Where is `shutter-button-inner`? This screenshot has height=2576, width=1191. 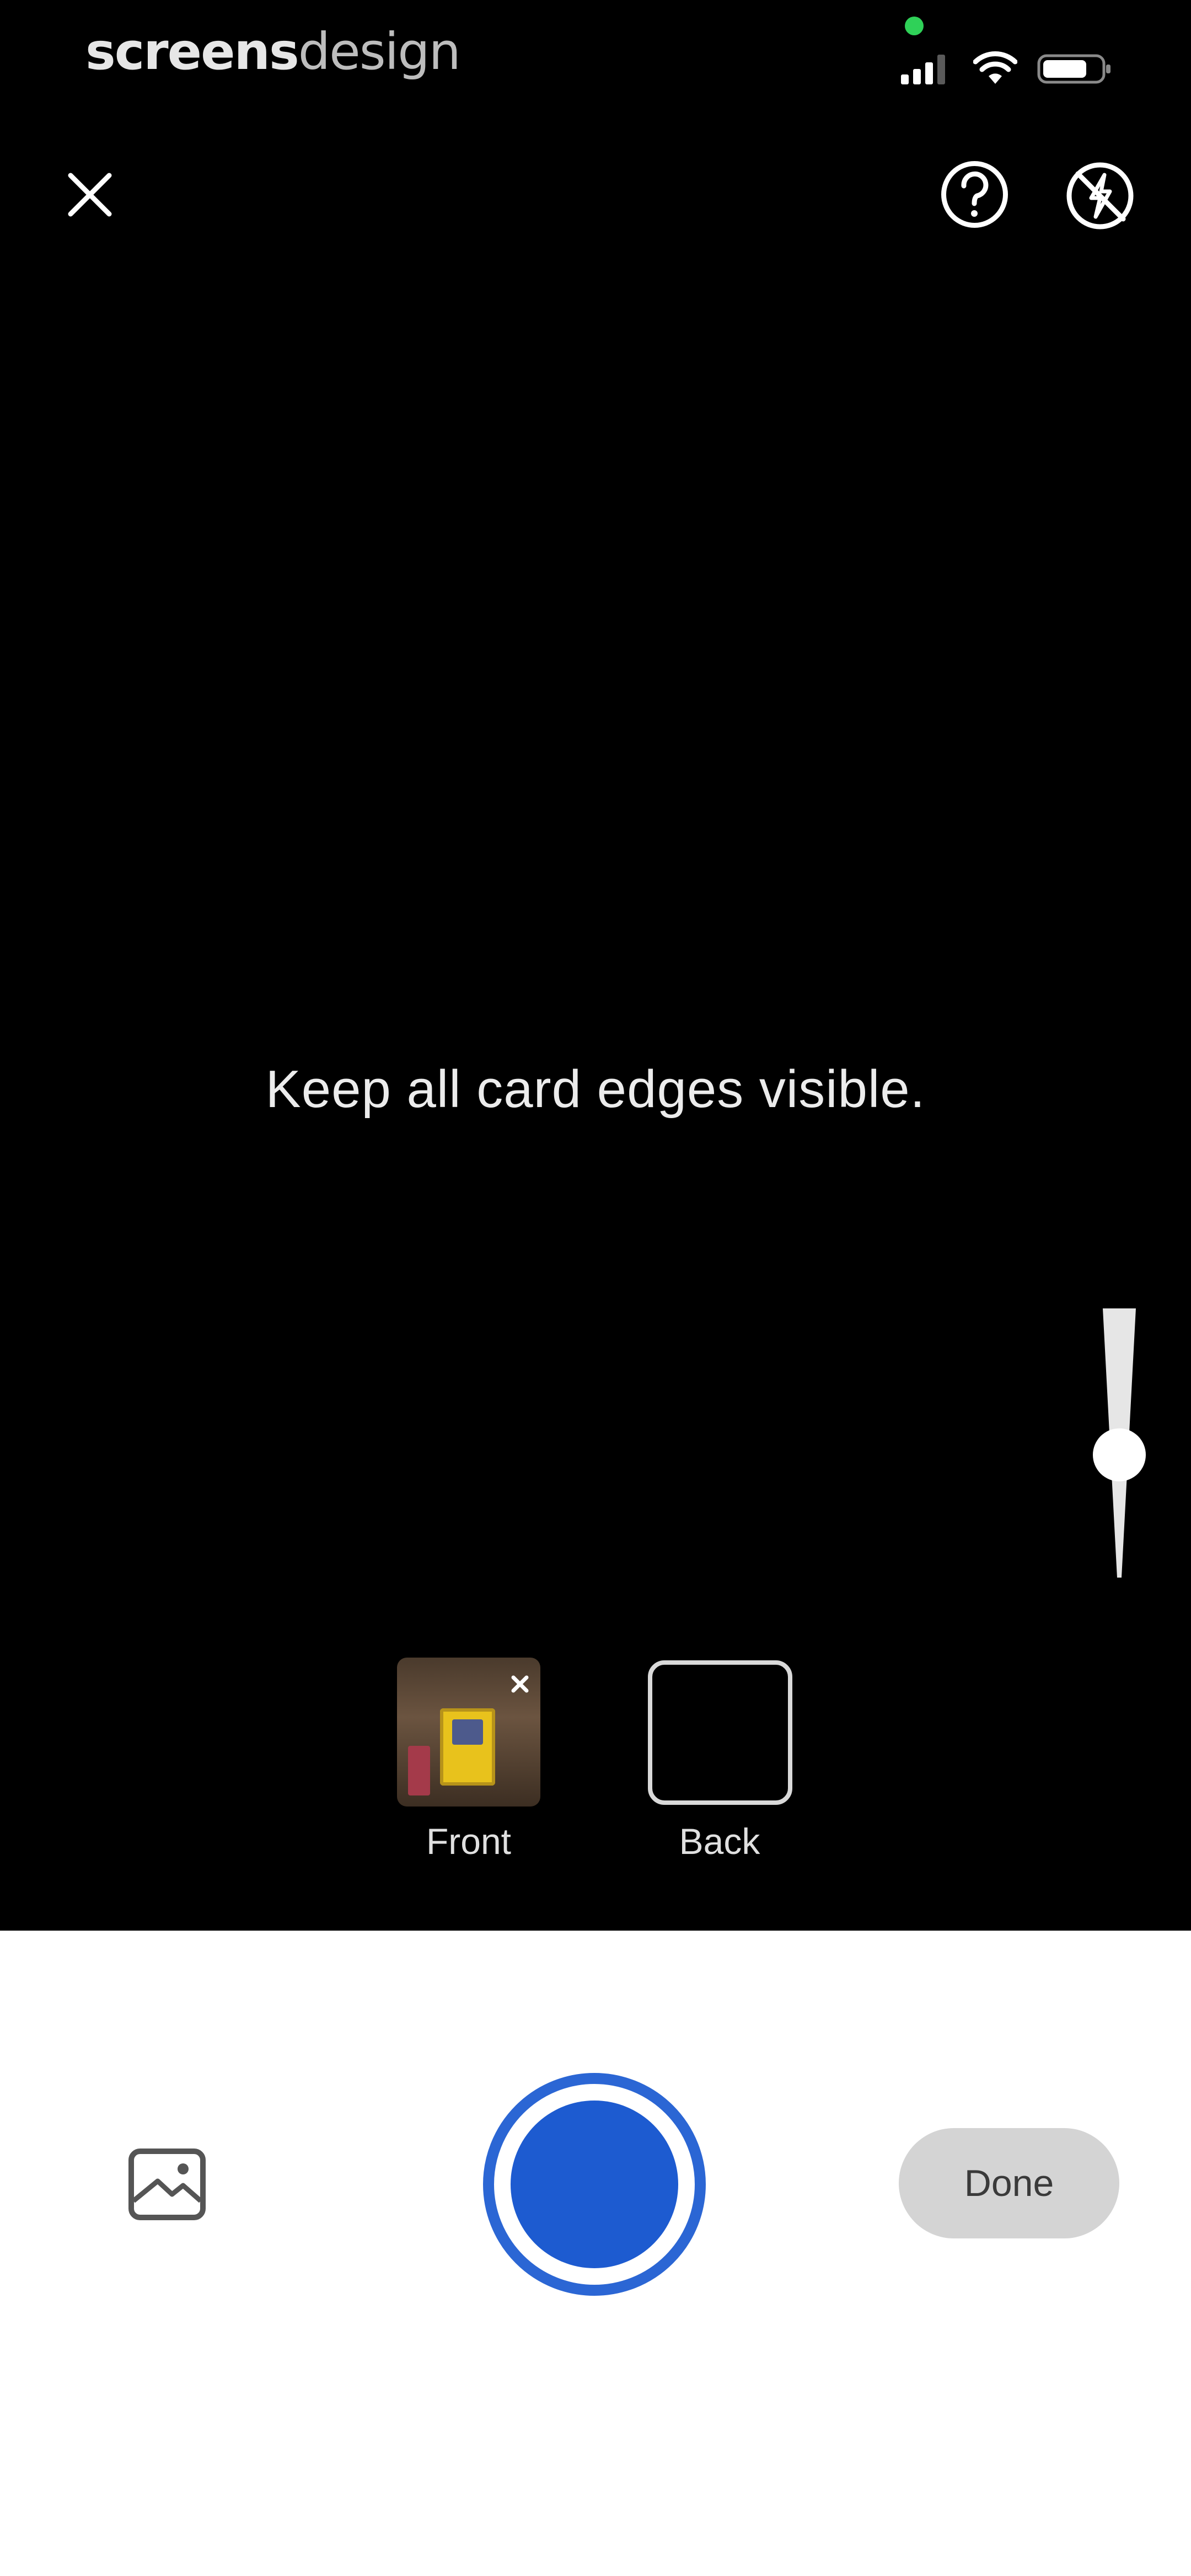
shutter-button-inner is located at coordinates (594, 2184).